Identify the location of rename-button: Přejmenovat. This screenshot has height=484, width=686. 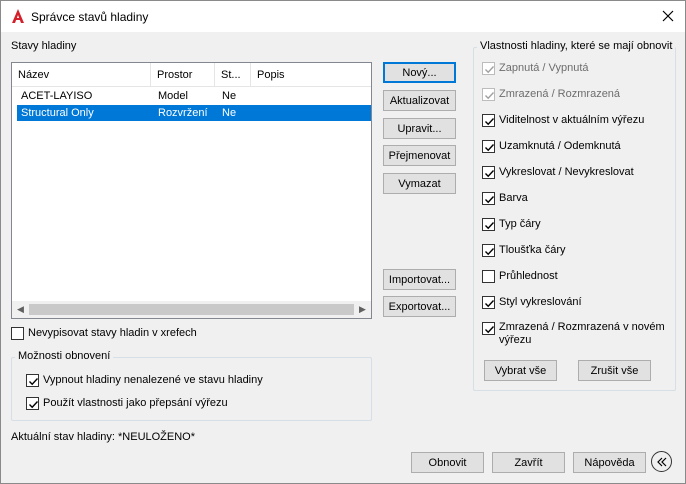
(419, 155).